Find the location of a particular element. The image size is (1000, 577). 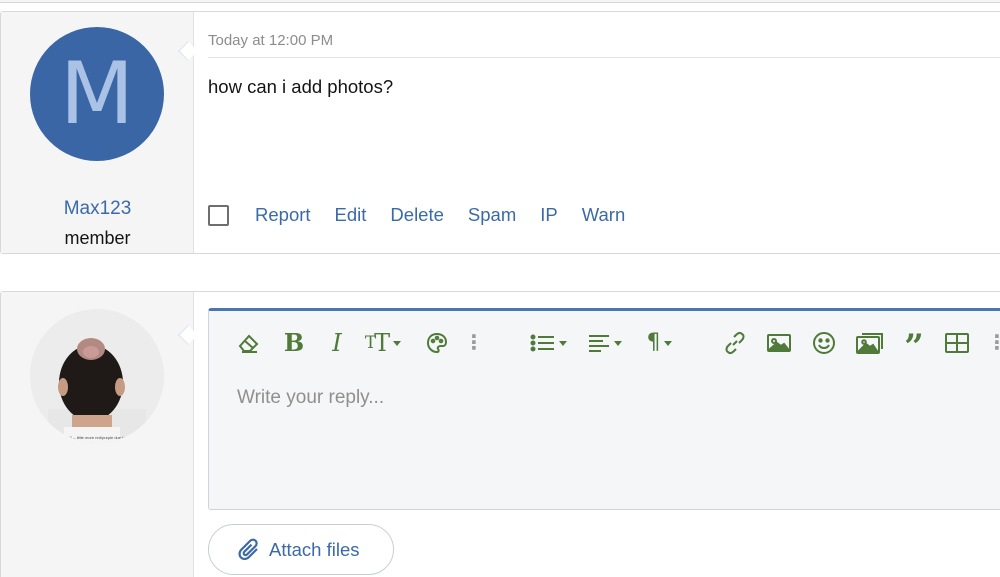

current-user-avatar: *1 – little more red/purple due to is located at coordinates (97, 376).